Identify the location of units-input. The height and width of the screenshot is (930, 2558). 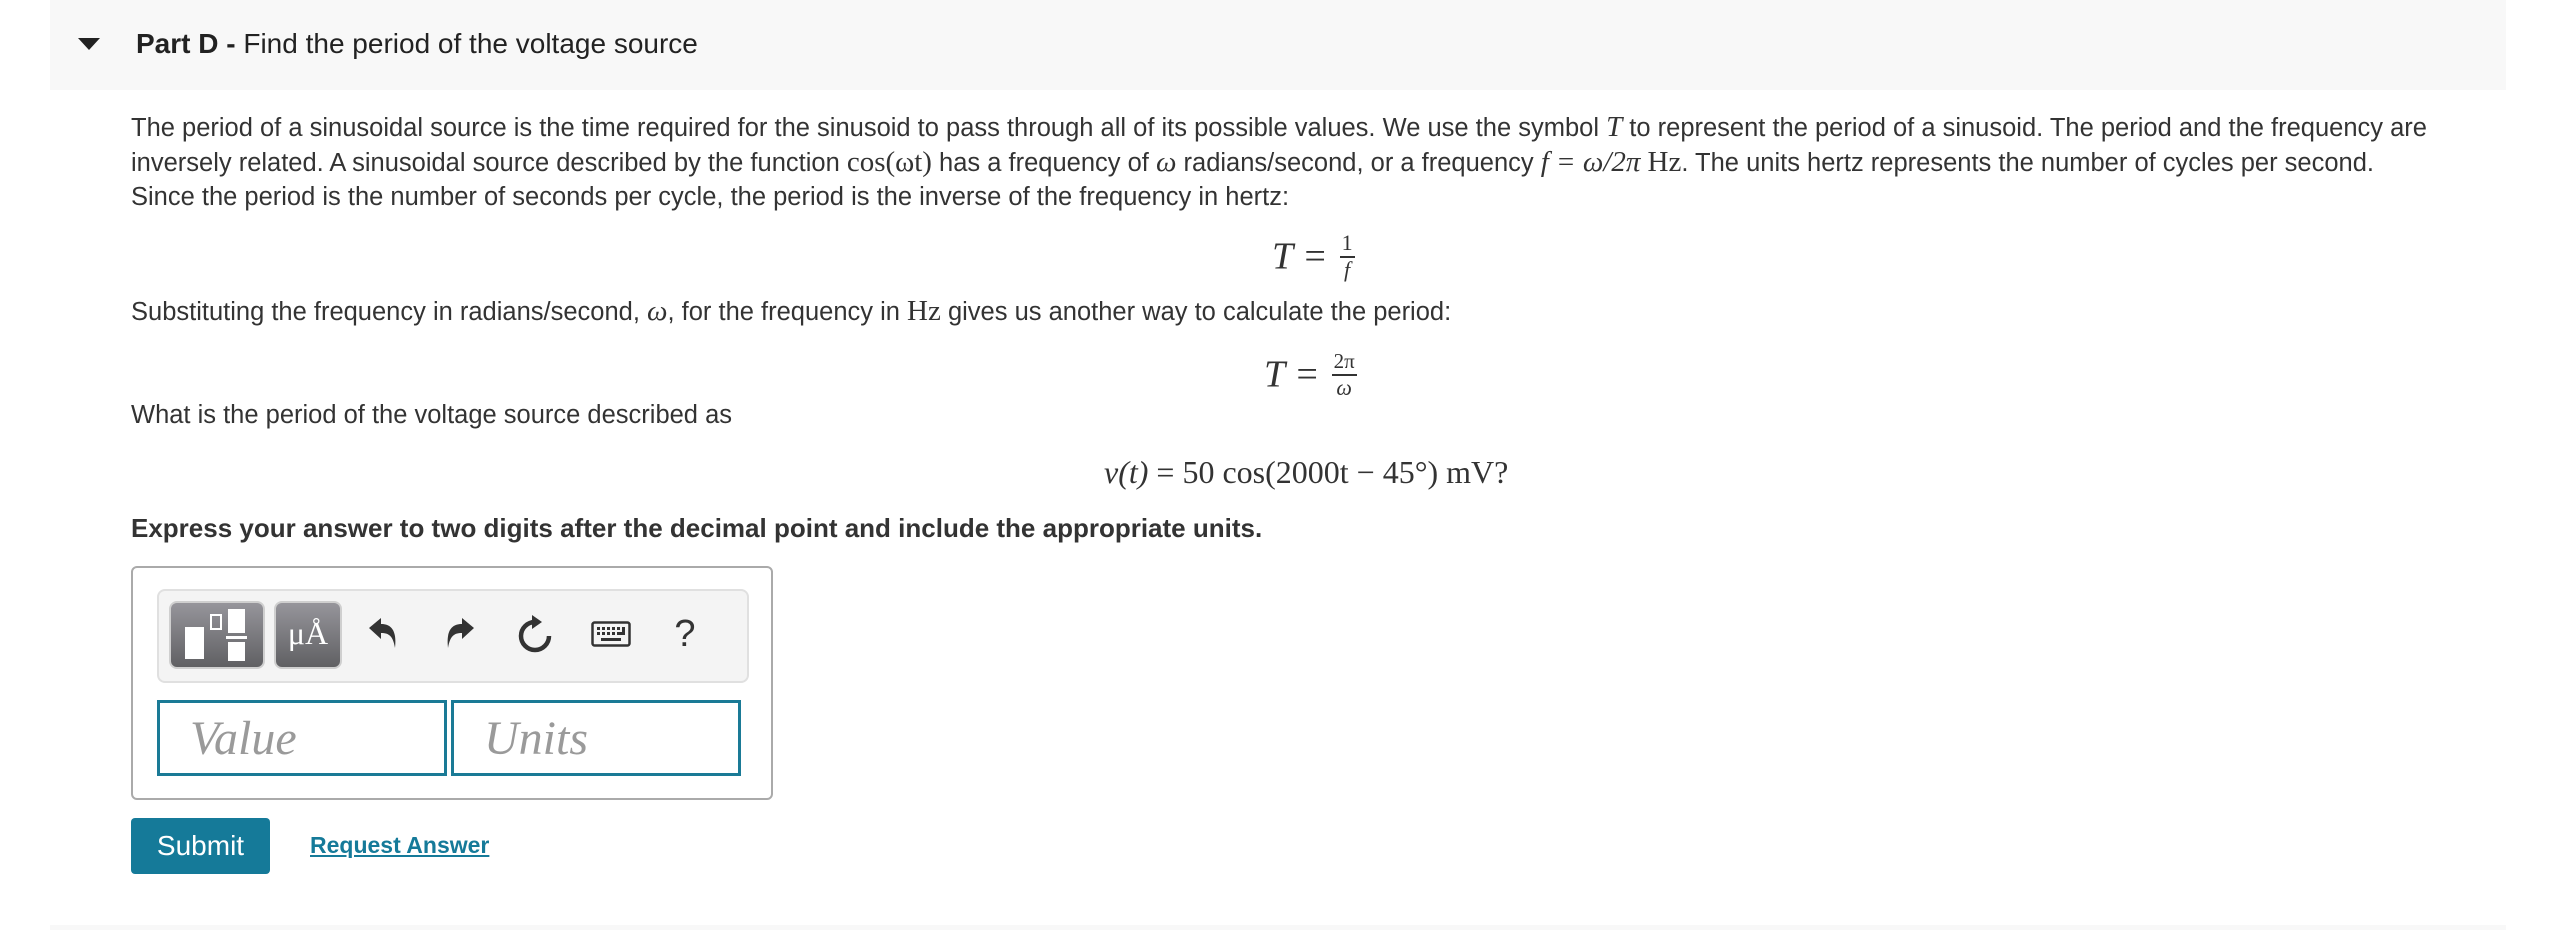
(596, 738).